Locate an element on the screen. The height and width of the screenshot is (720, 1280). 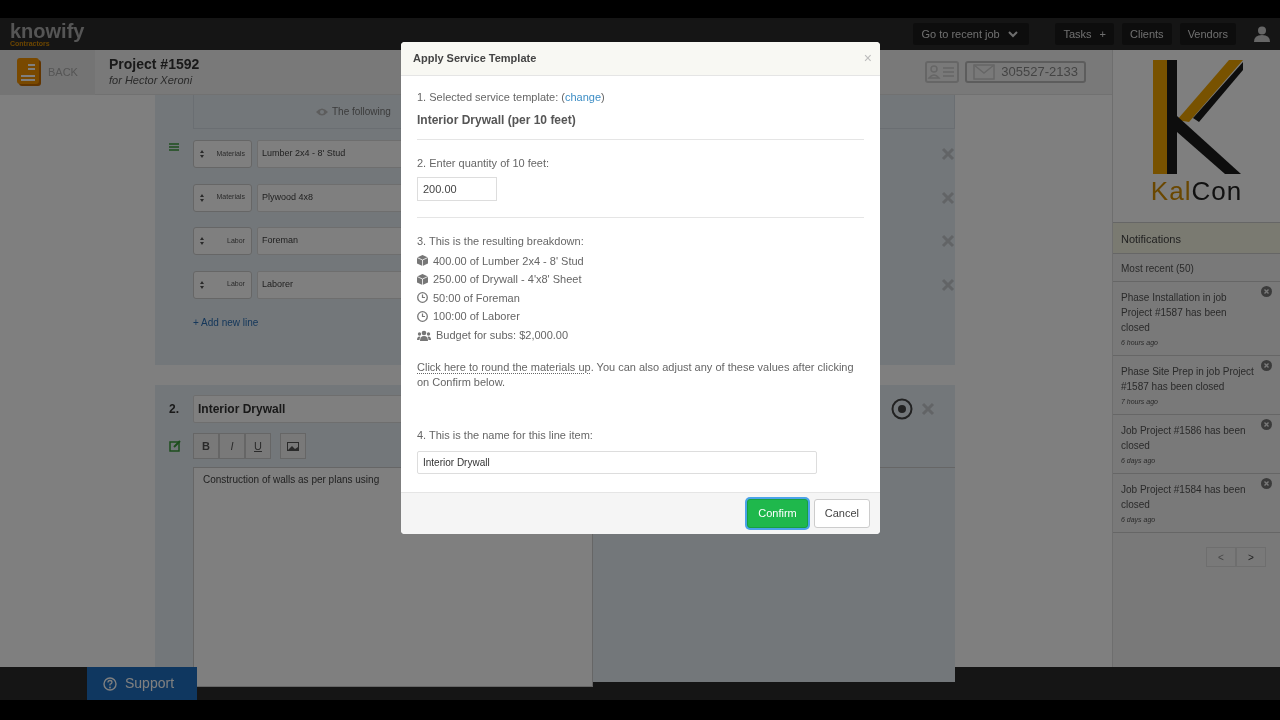
chevron-down-icon is located at coordinates (1012, 34).